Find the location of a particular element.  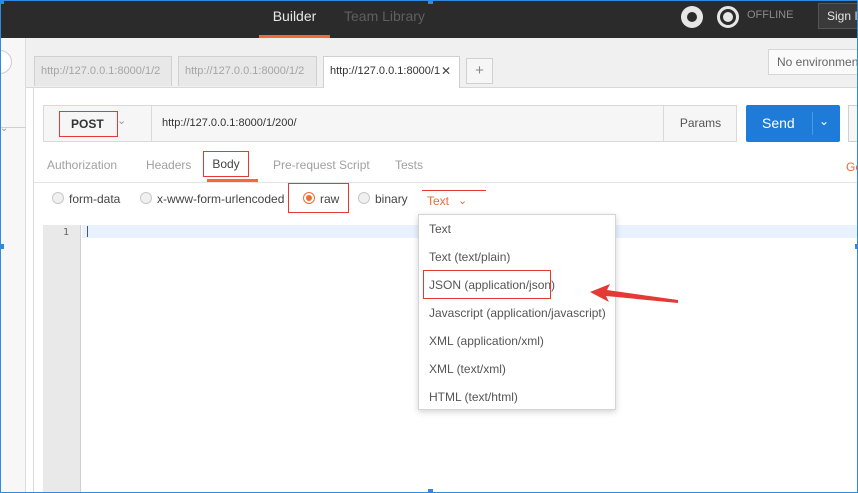

raw-format-value: Text is located at coordinates (438, 201).